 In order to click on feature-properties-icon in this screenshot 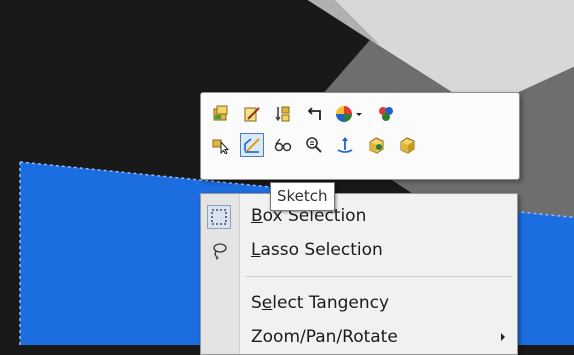, I will do `click(220, 113)`.